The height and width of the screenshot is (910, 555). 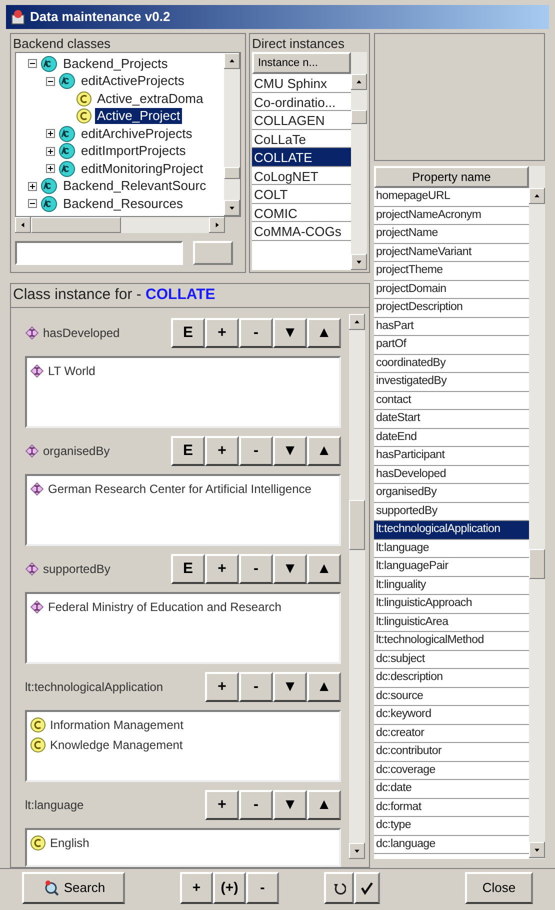 What do you see at coordinates (73, 888) in the screenshot?
I see `search-button: Search` at bounding box center [73, 888].